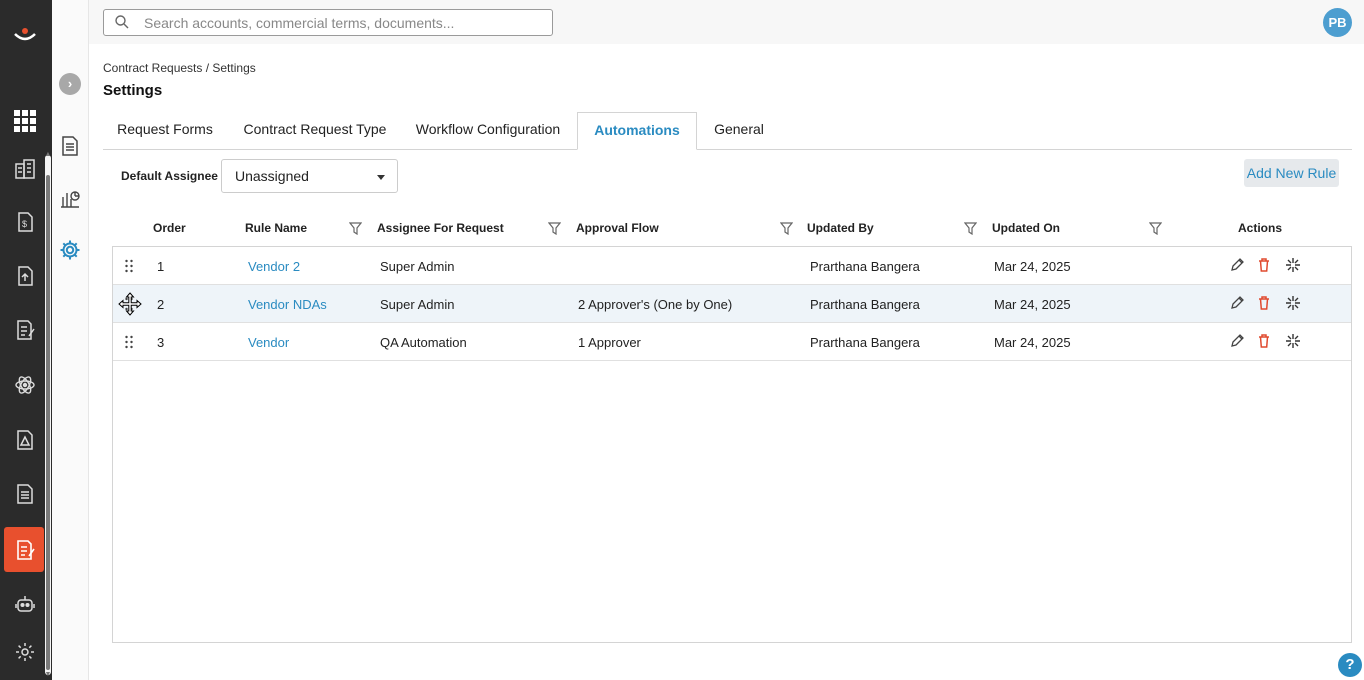 This screenshot has height=680, width=1364. I want to click on order-cell: 3, so click(161, 342).